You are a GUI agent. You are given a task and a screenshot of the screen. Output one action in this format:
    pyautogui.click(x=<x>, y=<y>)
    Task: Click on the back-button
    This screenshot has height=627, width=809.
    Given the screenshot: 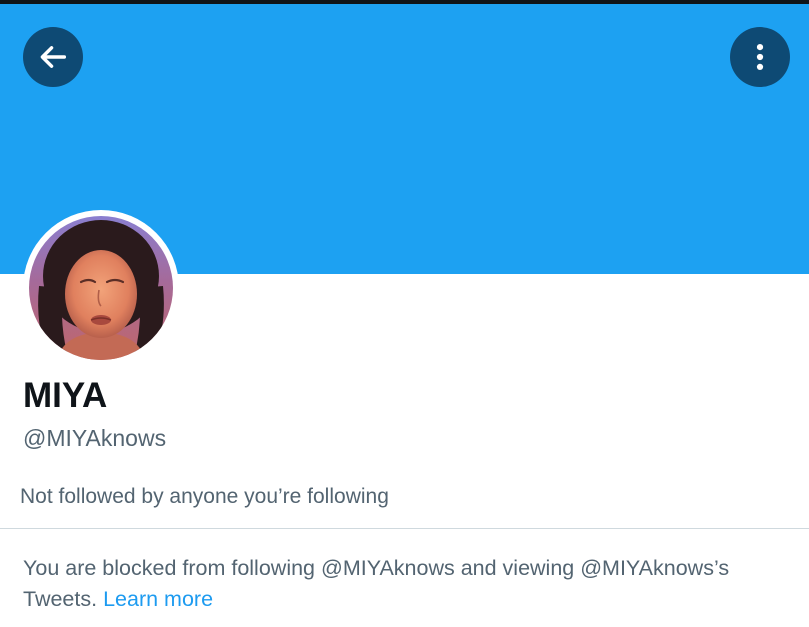 What is the action you would take?
    pyautogui.click(x=53, y=57)
    